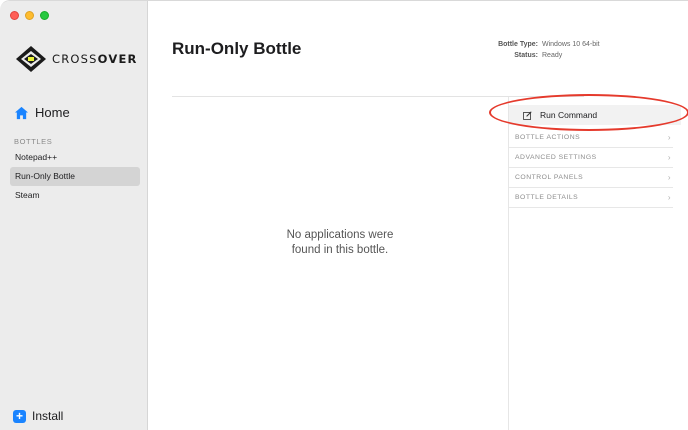  I want to click on bottle-type-key: Bottle Type:, so click(518, 44).